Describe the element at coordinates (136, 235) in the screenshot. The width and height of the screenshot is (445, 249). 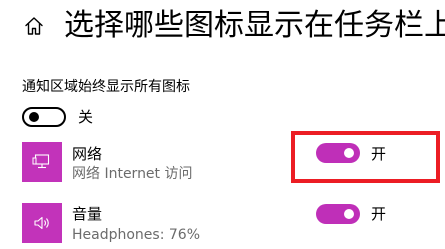
I see `volume-subtitle: Headphones: 76%` at that location.